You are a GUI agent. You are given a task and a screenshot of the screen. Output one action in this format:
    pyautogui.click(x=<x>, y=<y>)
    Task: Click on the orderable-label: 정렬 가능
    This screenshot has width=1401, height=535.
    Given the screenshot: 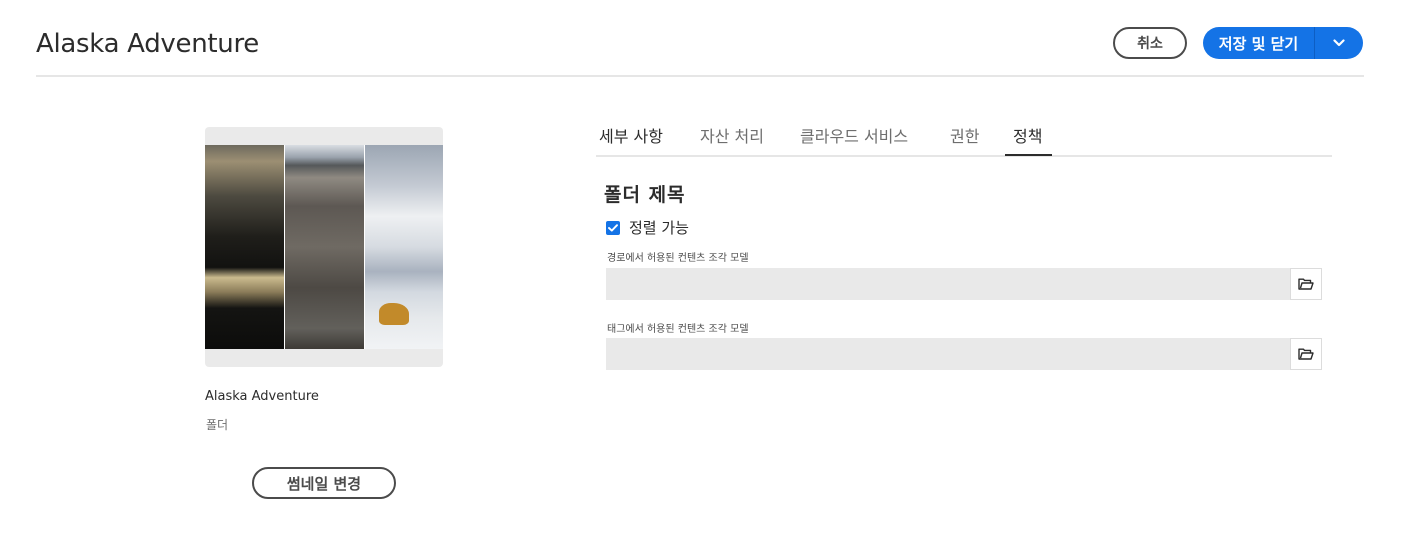 What is the action you would take?
    pyautogui.click(x=659, y=228)
    